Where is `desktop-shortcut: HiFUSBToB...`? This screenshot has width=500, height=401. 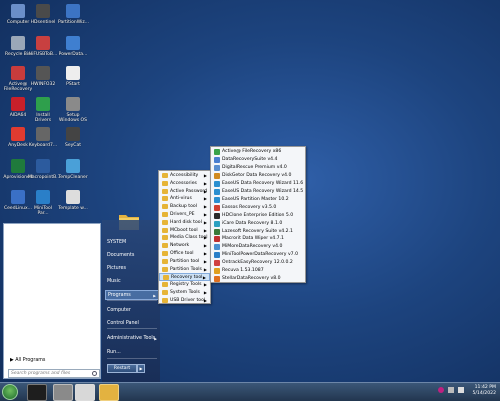 desktop-shortcut: HiFUSBToB... is located at coordinates (43, 46).